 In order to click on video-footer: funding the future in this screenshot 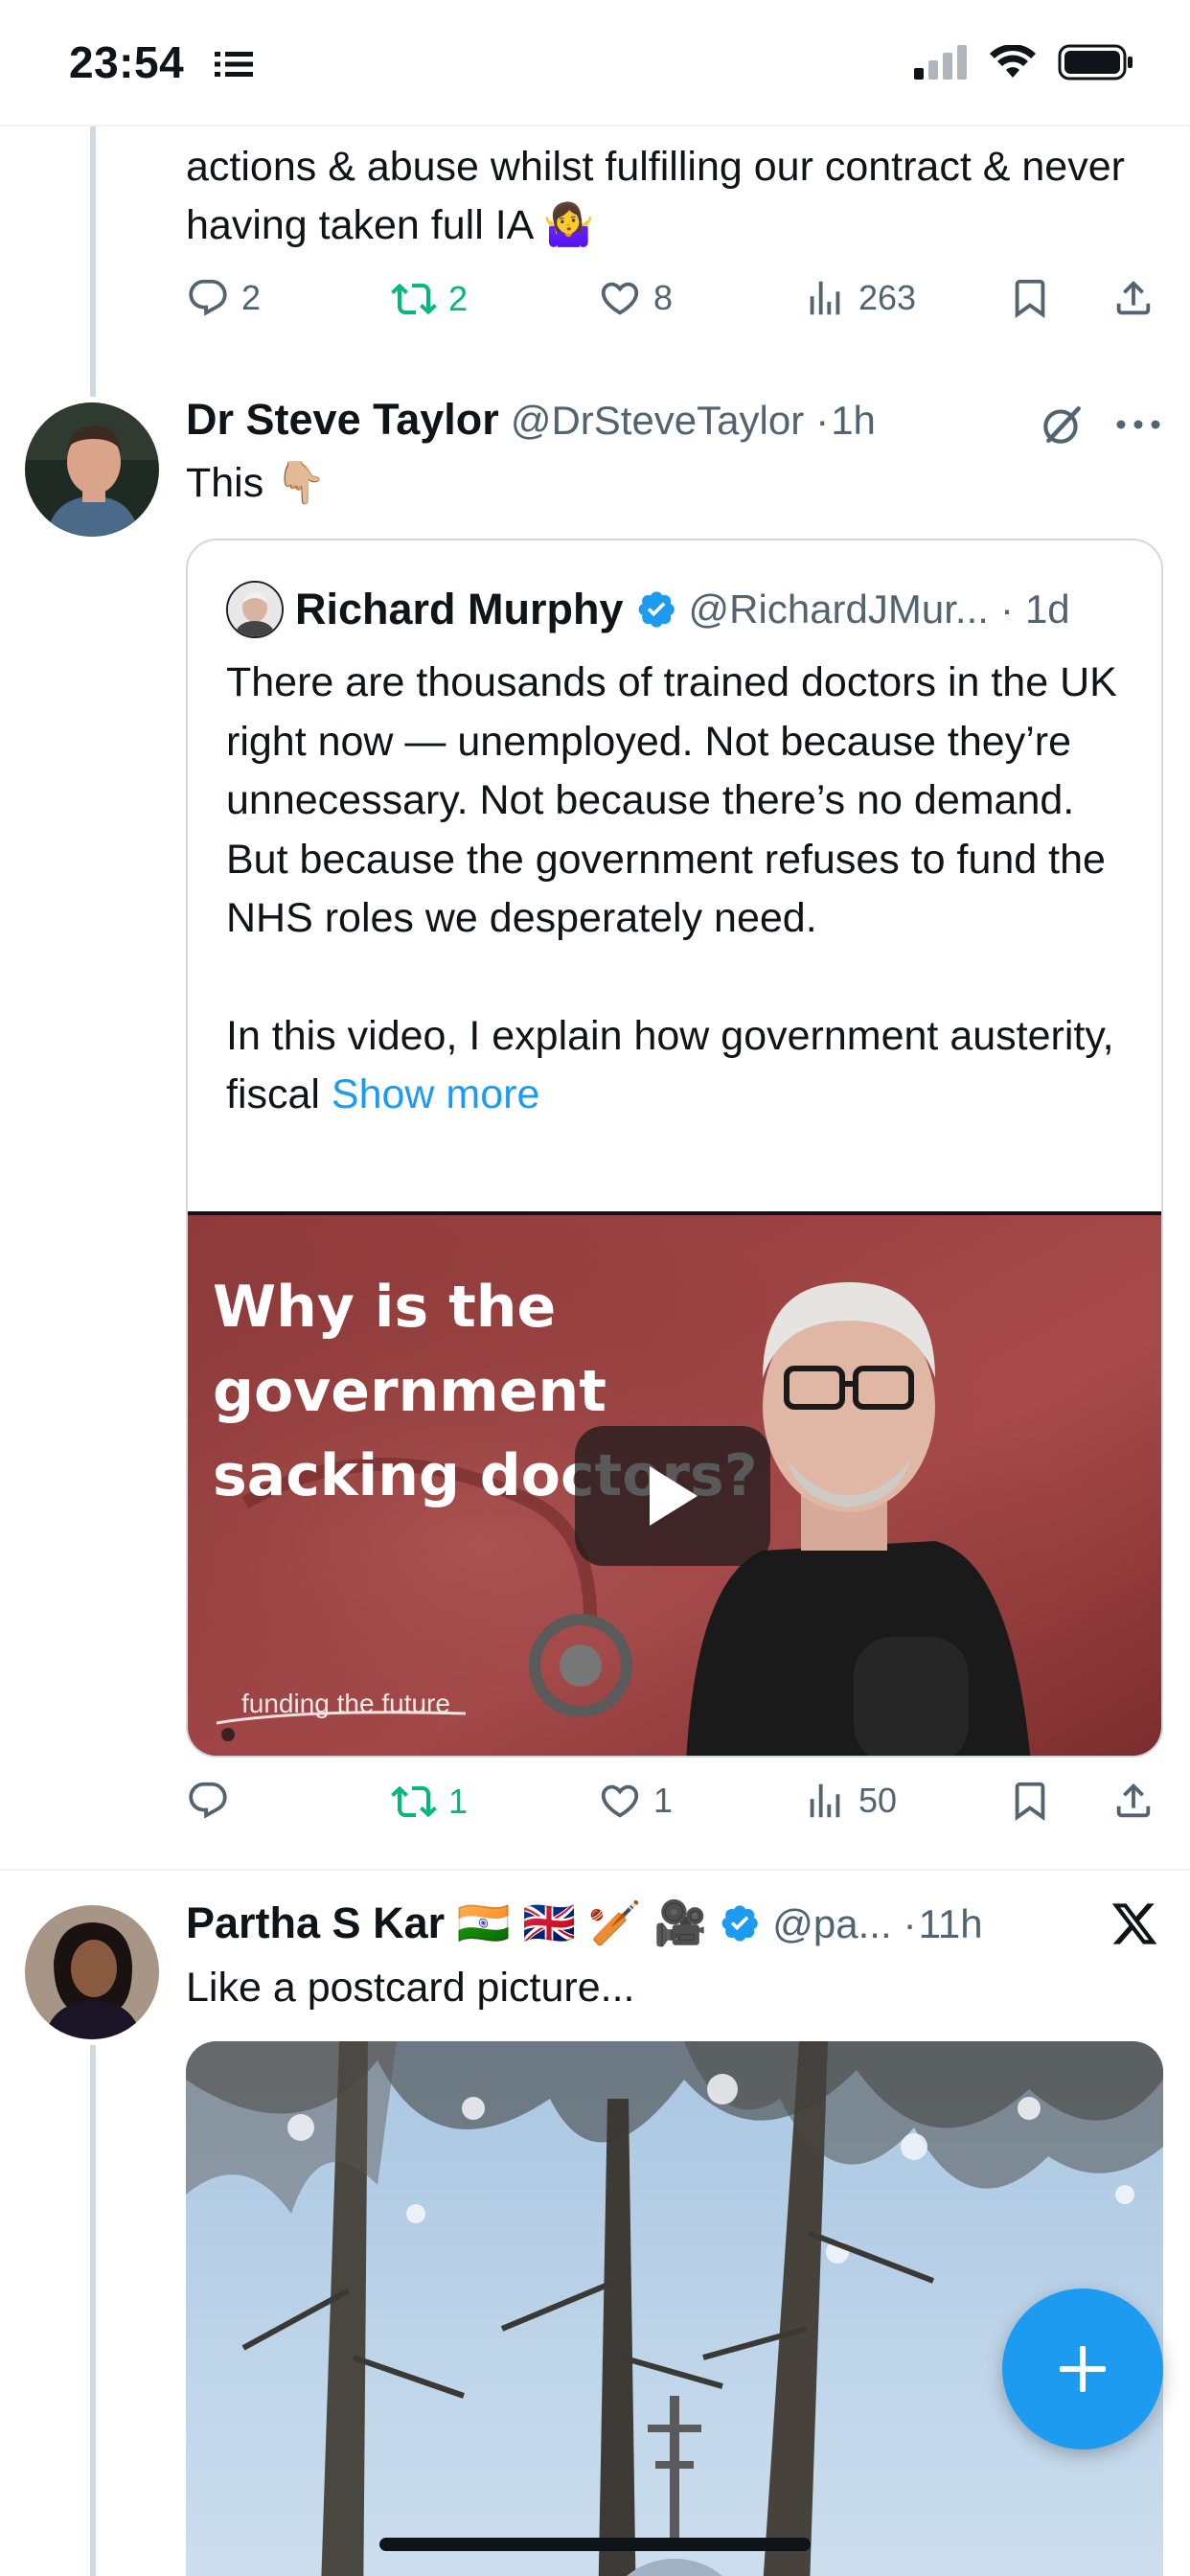, I will do `click(346, 1703)`.